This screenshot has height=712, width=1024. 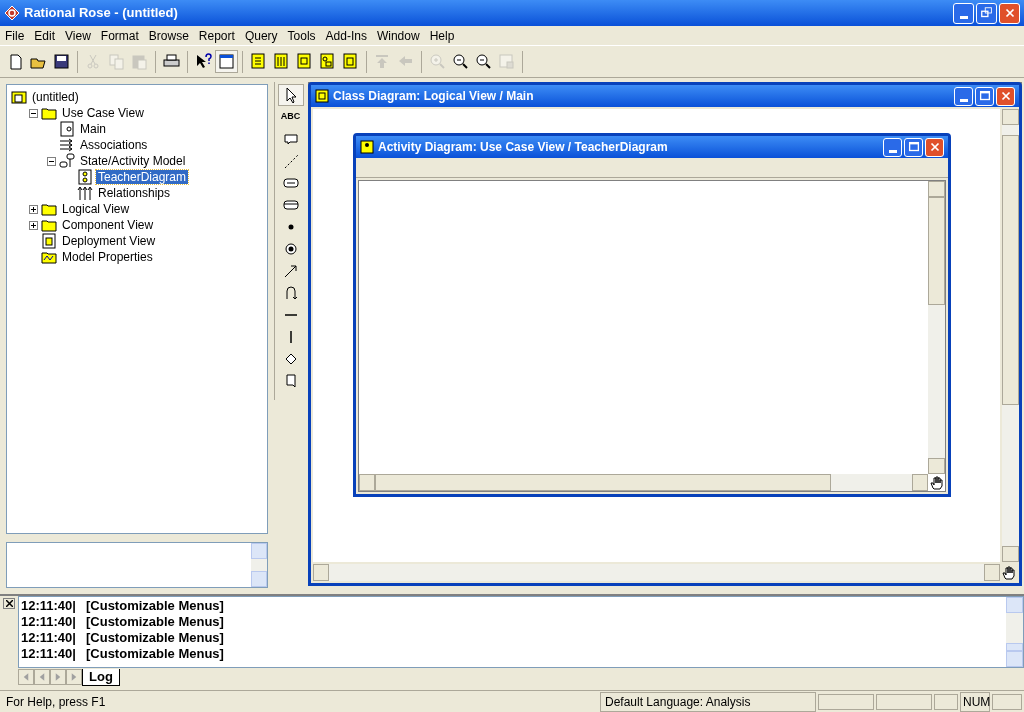 What do you see at coordinates (15, 61) in the screenshot?
I see `new-file-icon` at bounding box center [15, 61].